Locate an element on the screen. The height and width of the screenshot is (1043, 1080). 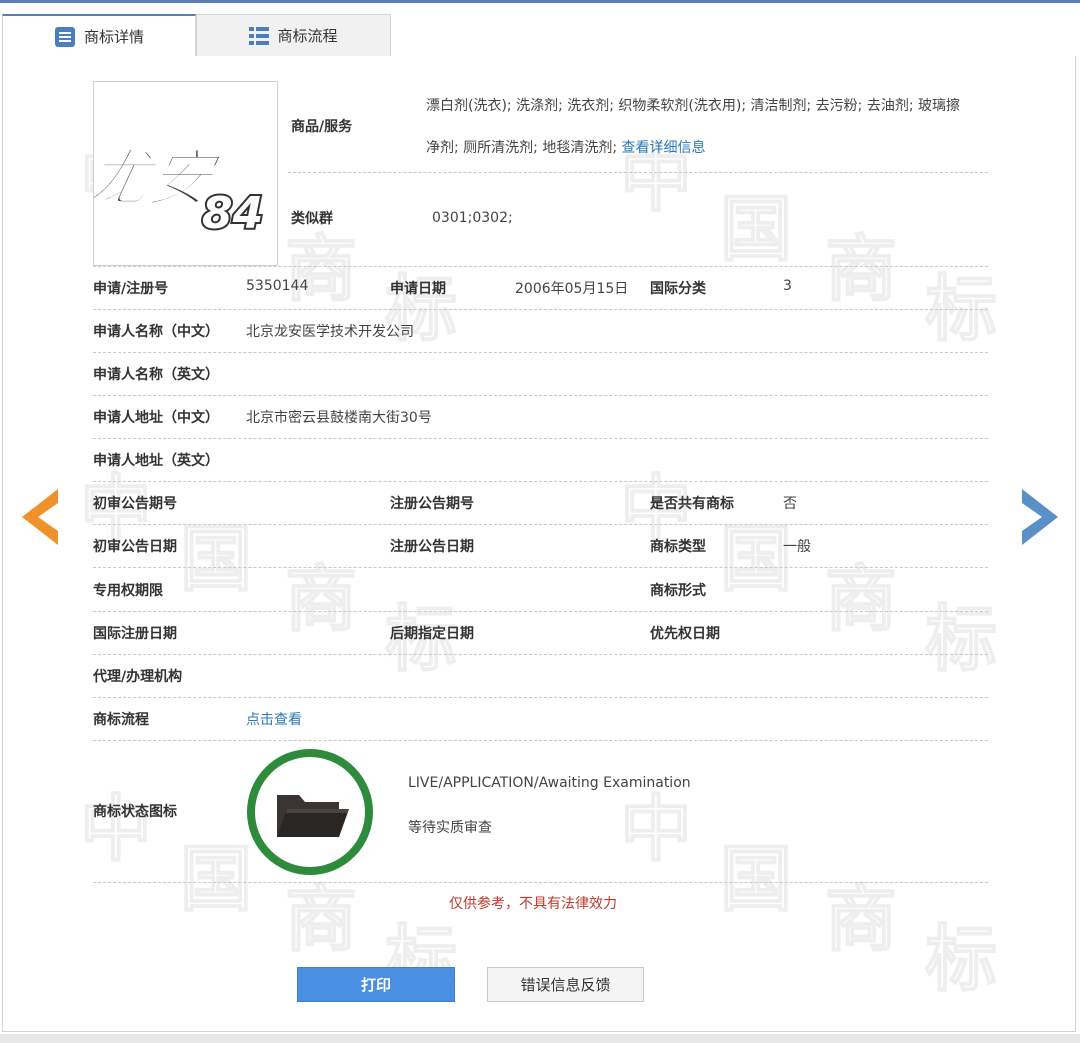
tab-label: 商标详情 is located at coordinates (113, 37).